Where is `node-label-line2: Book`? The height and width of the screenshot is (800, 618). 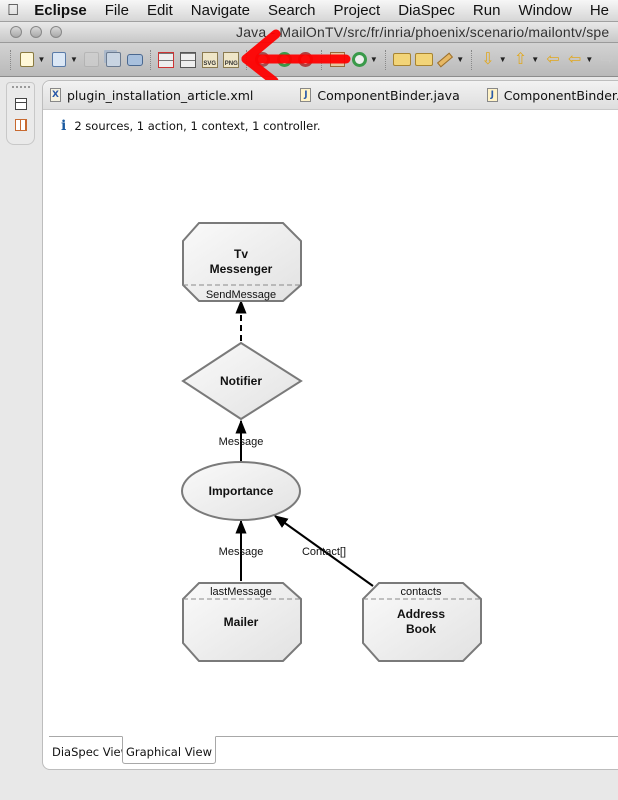 node-label-line2: Book is located at coordinates (421, 629).